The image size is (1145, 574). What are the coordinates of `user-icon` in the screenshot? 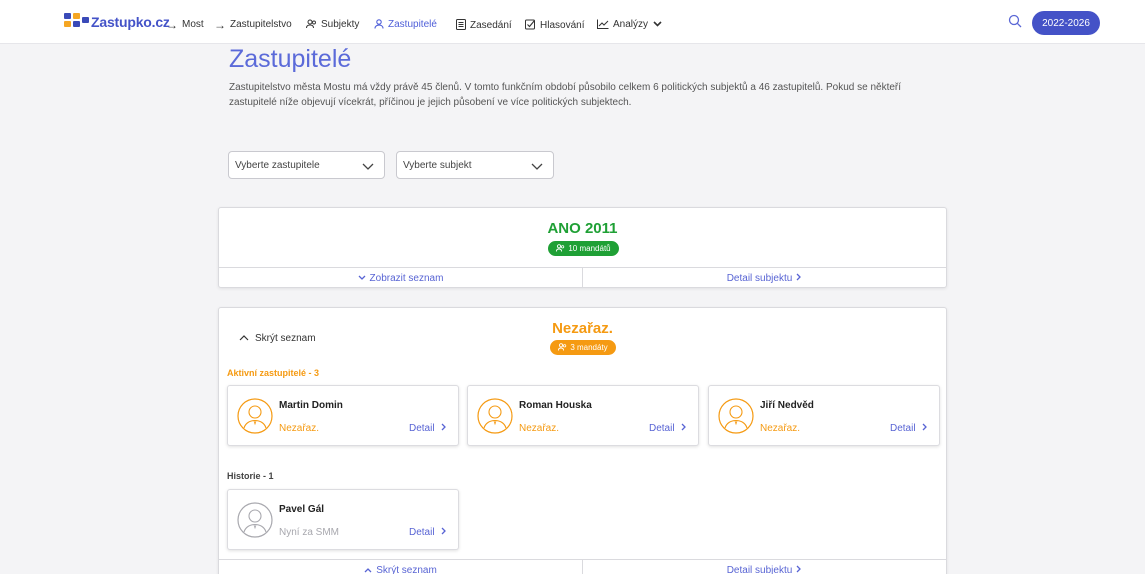 It's located at (379, 24).